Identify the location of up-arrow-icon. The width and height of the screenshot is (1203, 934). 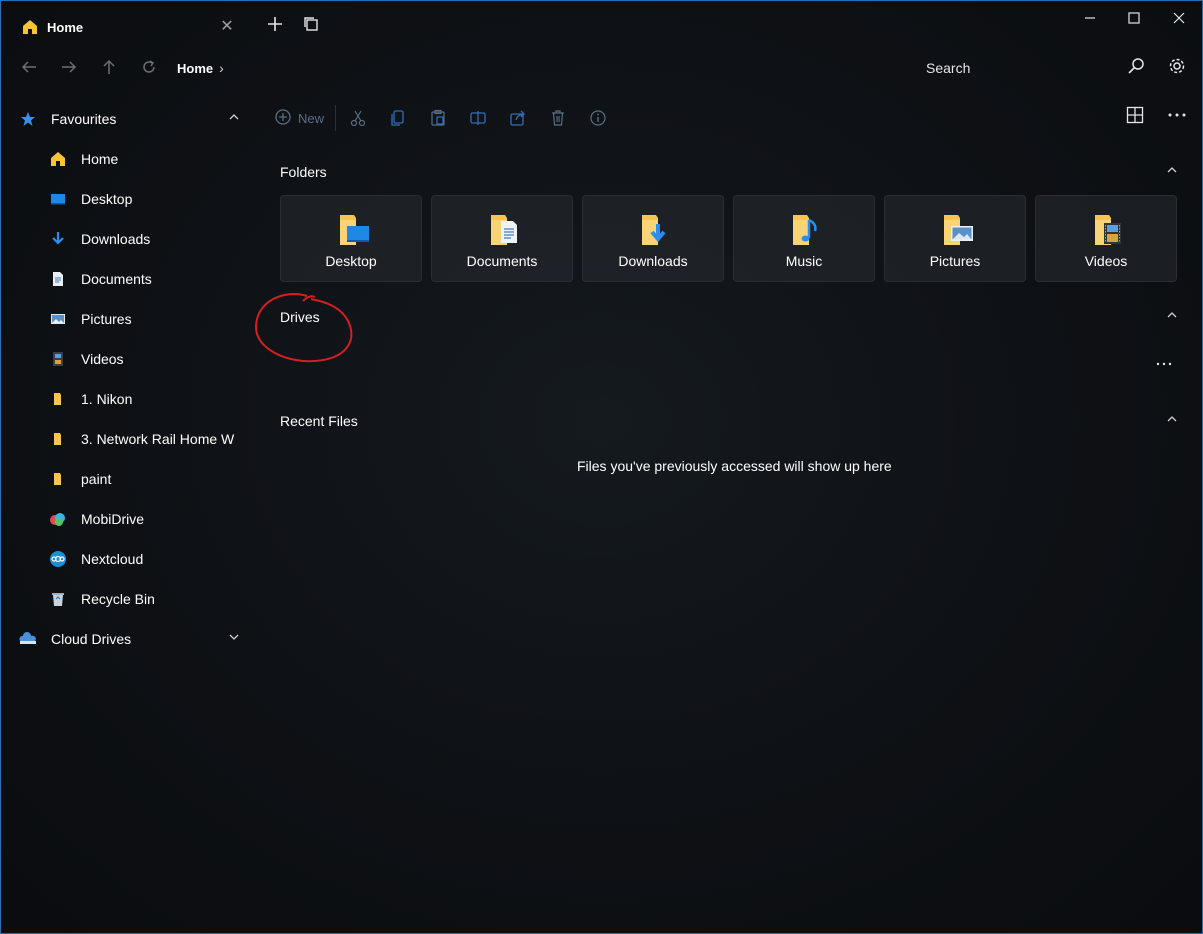
(109, 69).